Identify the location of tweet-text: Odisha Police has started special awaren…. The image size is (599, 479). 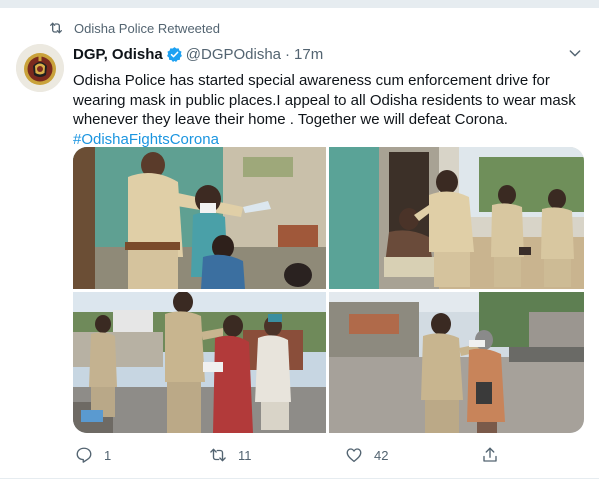
(328, 110).